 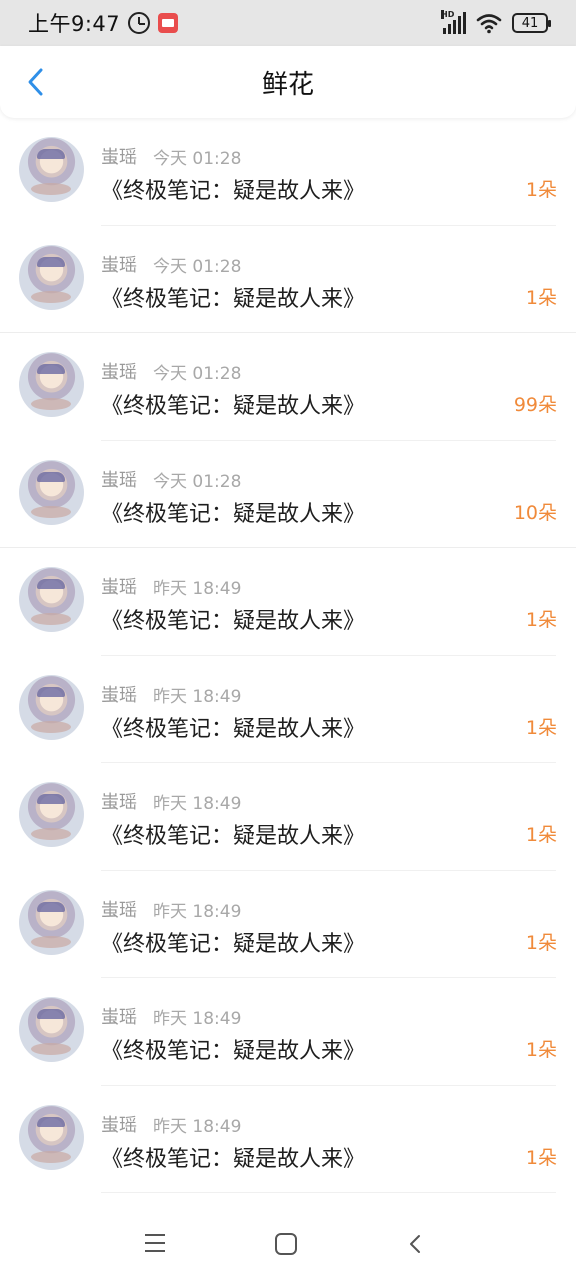 I want to click on status-bar: 上午9:47 HD 41, so click(x=288, y=23).